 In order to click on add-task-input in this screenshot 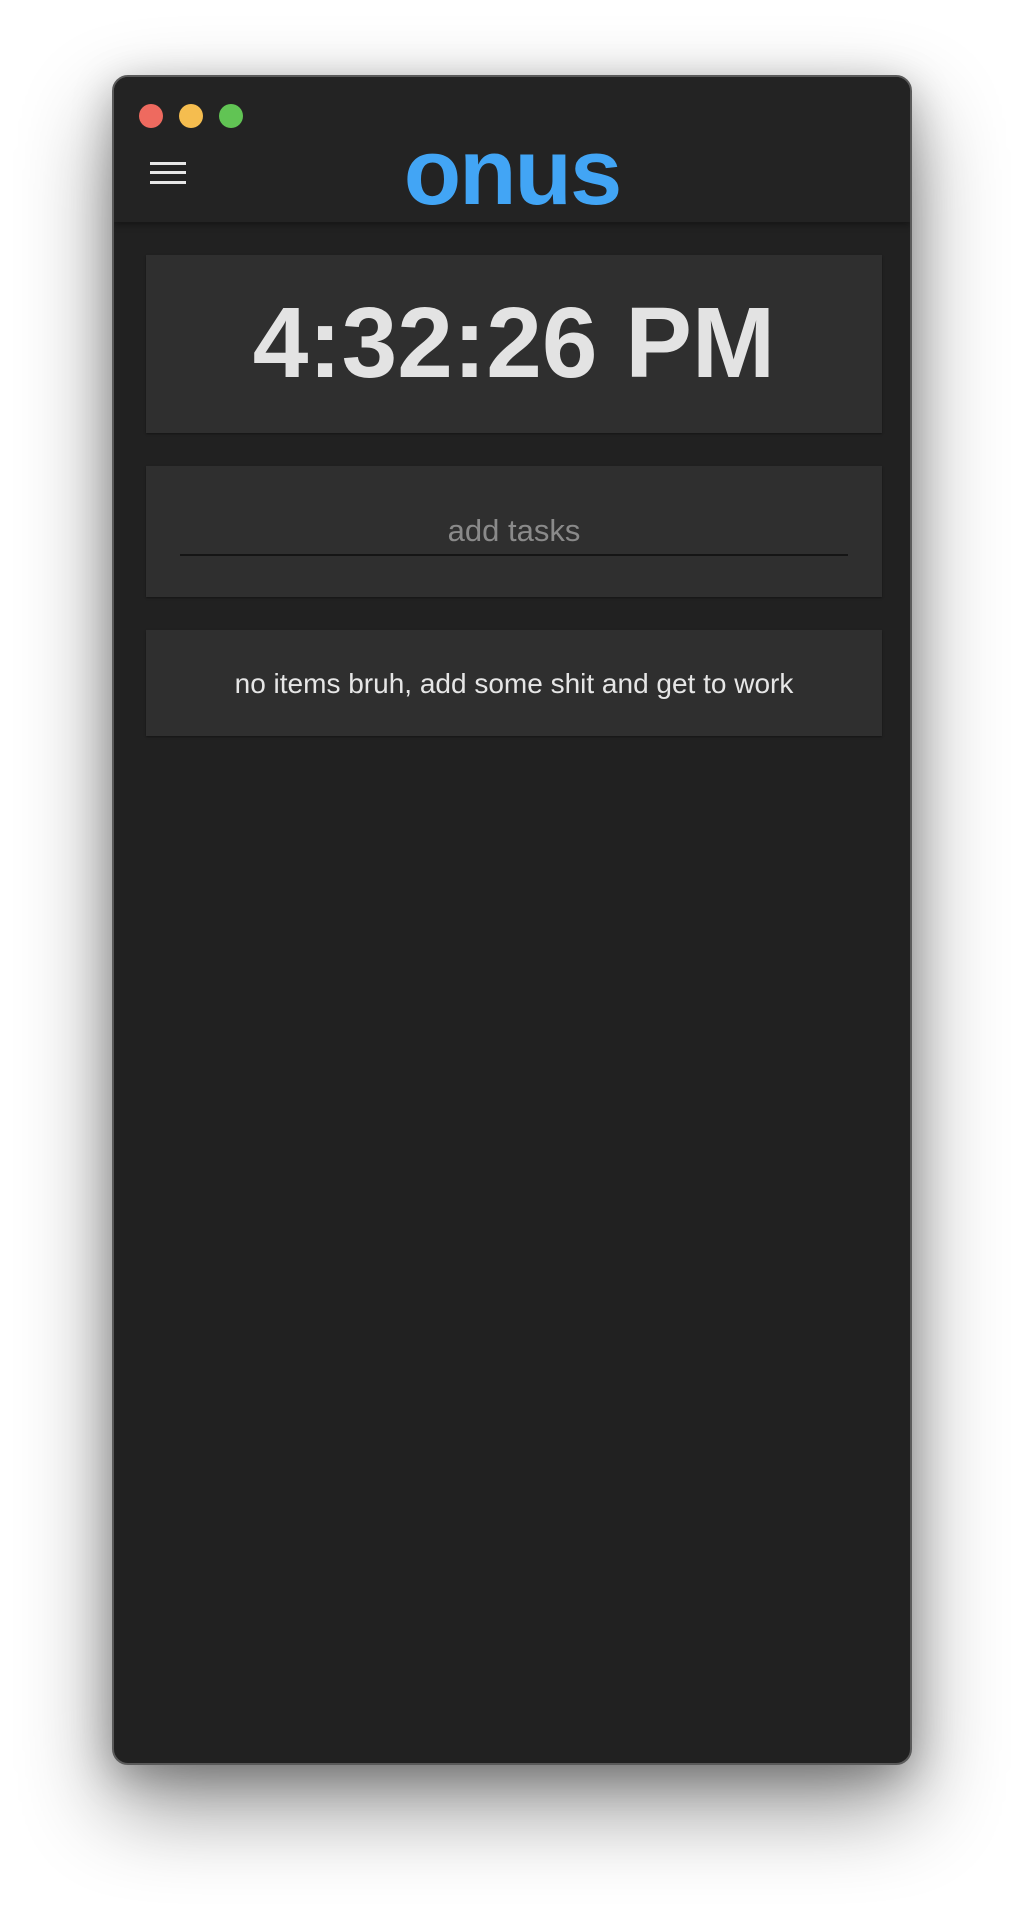, I will do `click(514, 532)`.